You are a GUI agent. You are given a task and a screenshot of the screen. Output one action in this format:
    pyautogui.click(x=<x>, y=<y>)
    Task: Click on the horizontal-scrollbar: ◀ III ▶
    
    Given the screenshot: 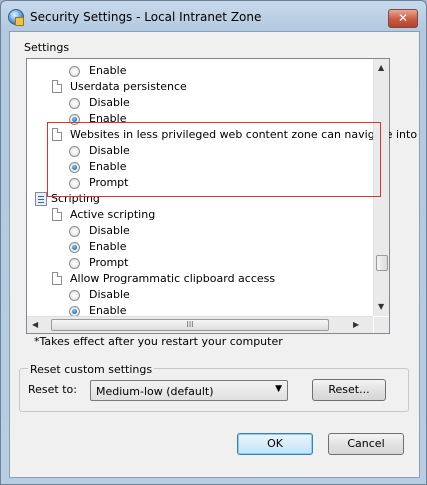 What is the action you would take?
    pyautogui.click(x=200, y=324)
    